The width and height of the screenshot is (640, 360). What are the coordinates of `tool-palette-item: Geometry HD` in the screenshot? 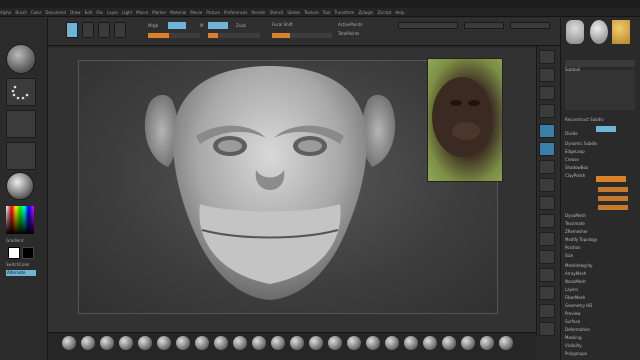 It's located at (578, 305).